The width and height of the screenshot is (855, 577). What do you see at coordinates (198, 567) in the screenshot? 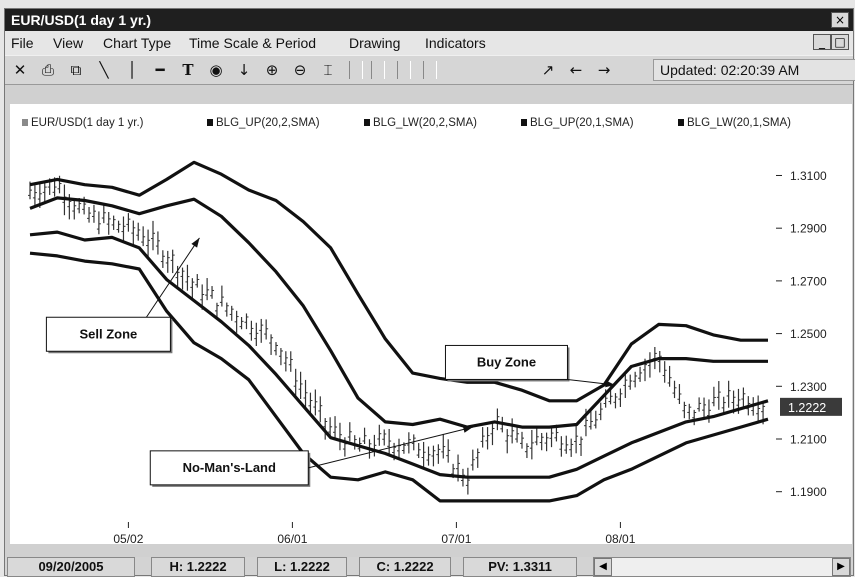
I see `status-high: H: 1.2222` at bounding box center [198, 567].